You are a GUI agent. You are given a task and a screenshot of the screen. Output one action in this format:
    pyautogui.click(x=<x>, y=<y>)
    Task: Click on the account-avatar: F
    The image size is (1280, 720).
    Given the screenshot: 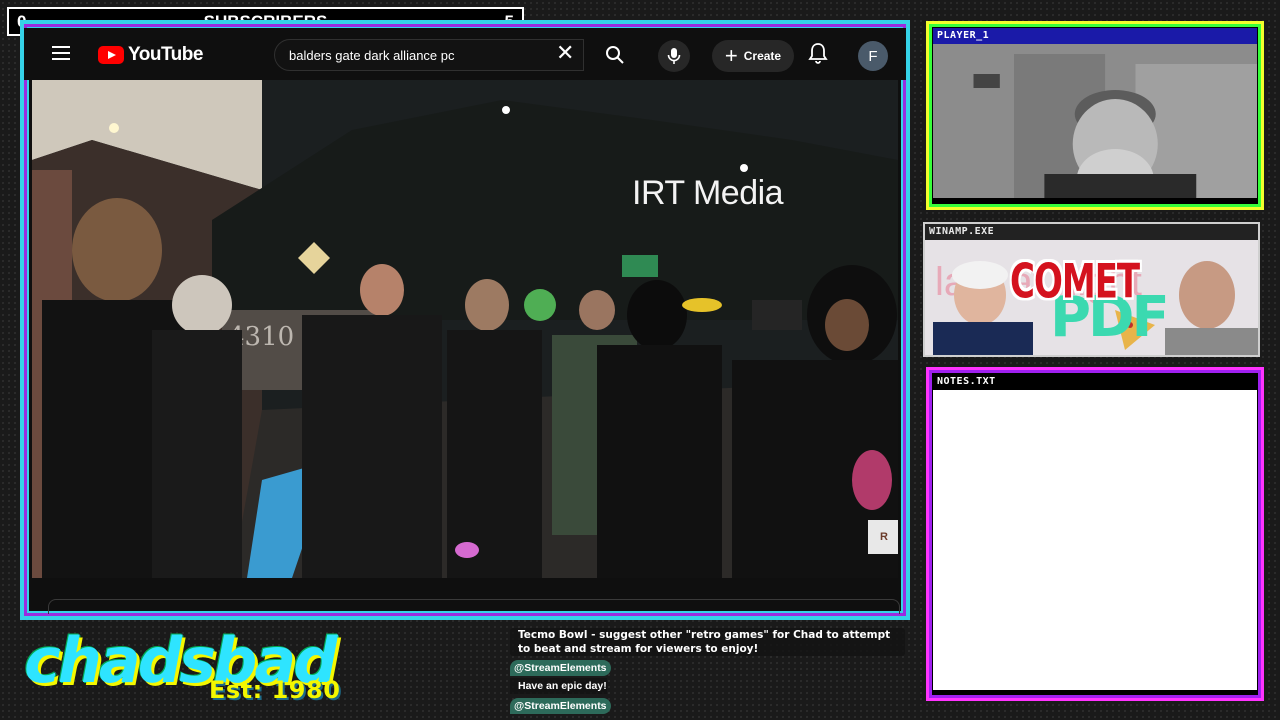 What is the action you would take?
    pyautogui.click(x=873, y=56)
    